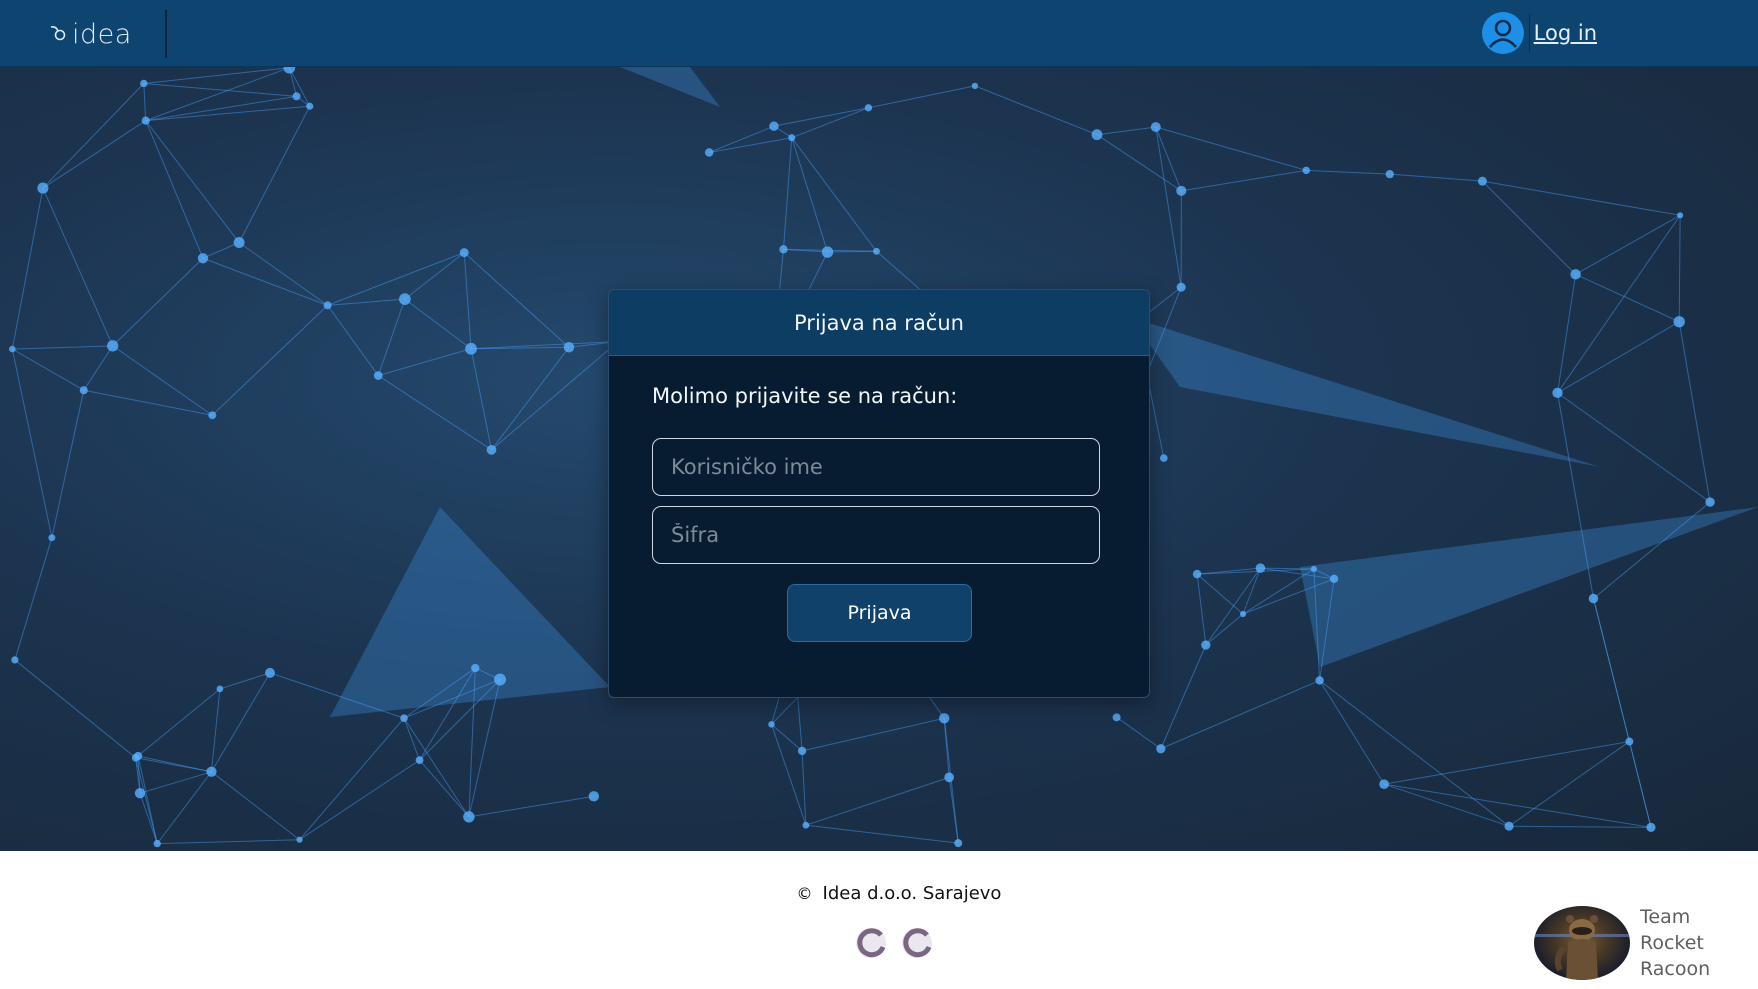  What do you see at coordinates (879, 613) in the screenshot?
I see `login-submit-button: Prijava` at bounding box center [879, 613].